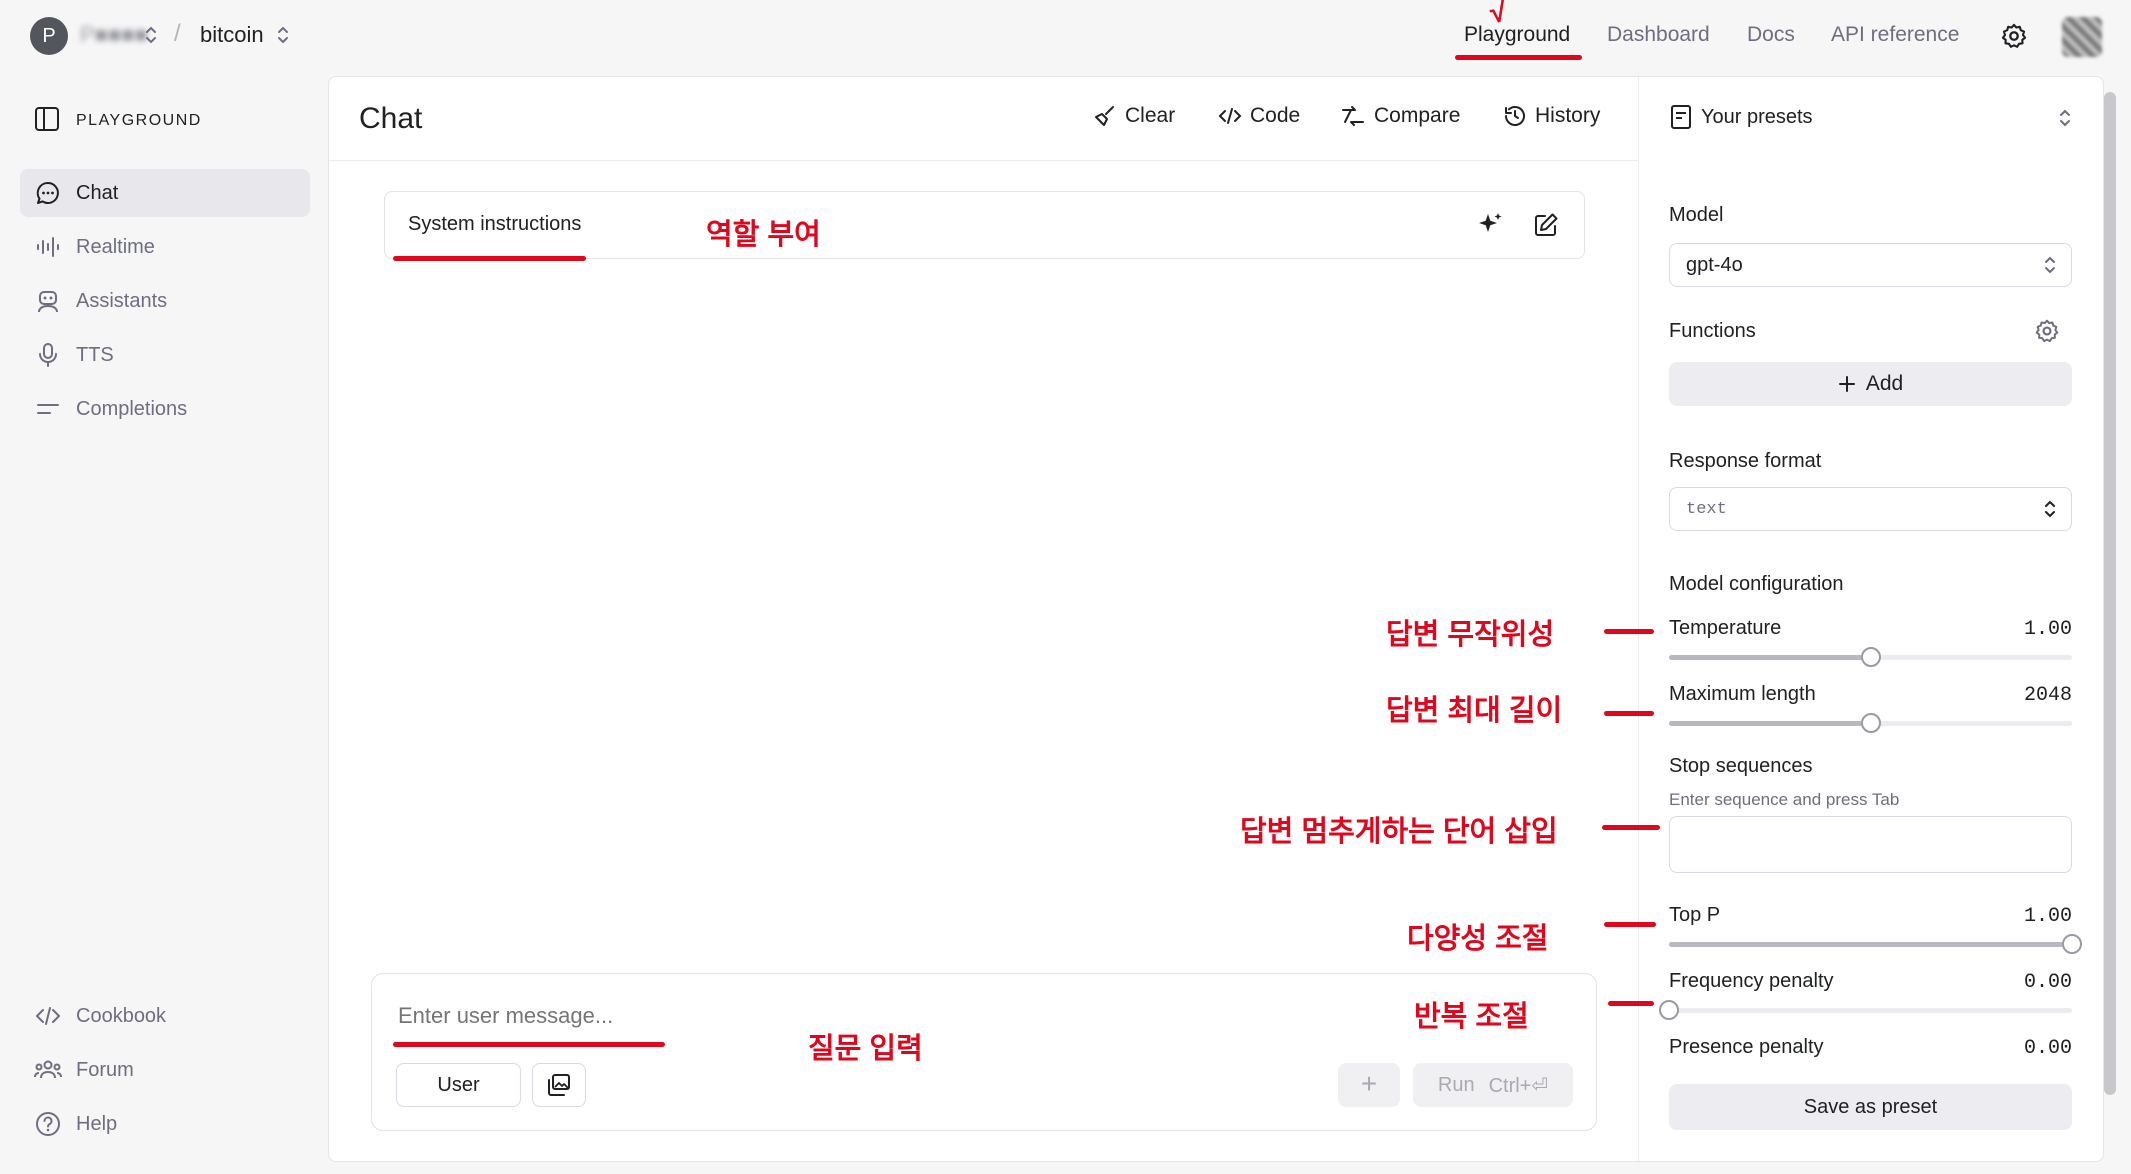 Image resolution: width=2131 pixels, height=1174 pixels. Describe the element at coordinates (283, 35) in the screenshot. I see `project-switcher-chevron-icon` at that location.